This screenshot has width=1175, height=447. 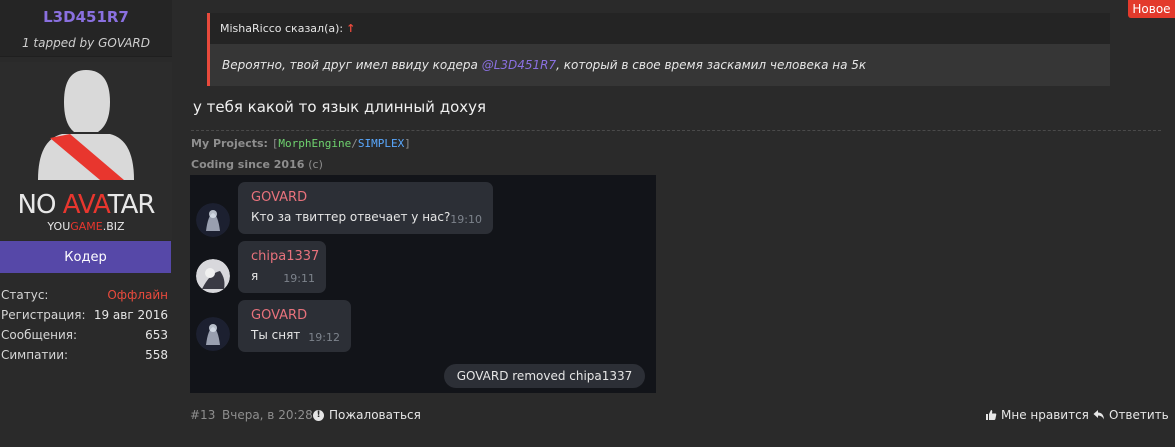 What do you see at coordinates (257, 164) in the screenshot?
I see `signature-coding-since: Coding since 2016 (c)` at bounding box center [257, 164].